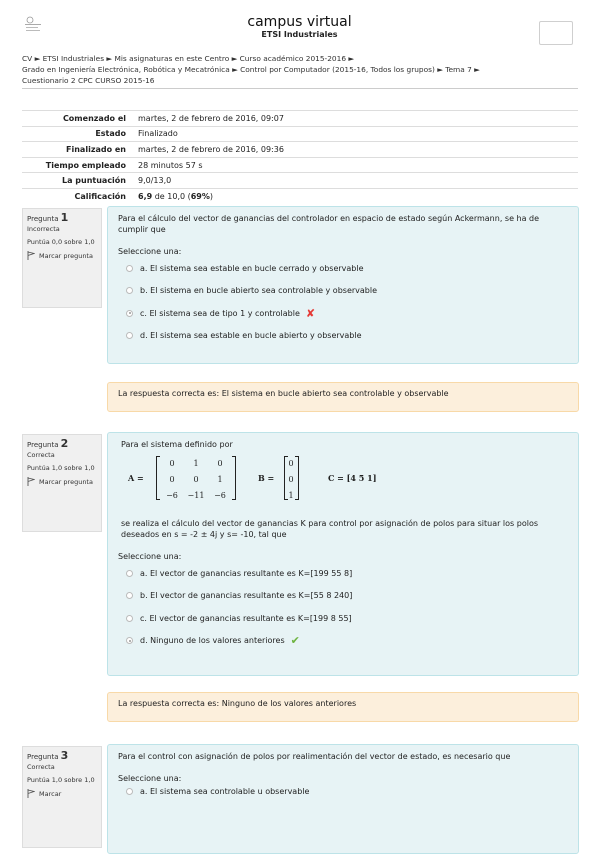 The width and height of the screenshot is (599, 854). What do you see at coordinates (212, 640) in the screenshot?
I see `option-label: d. Ninguno de los valores anteriores` at bounding box center [212, 640].